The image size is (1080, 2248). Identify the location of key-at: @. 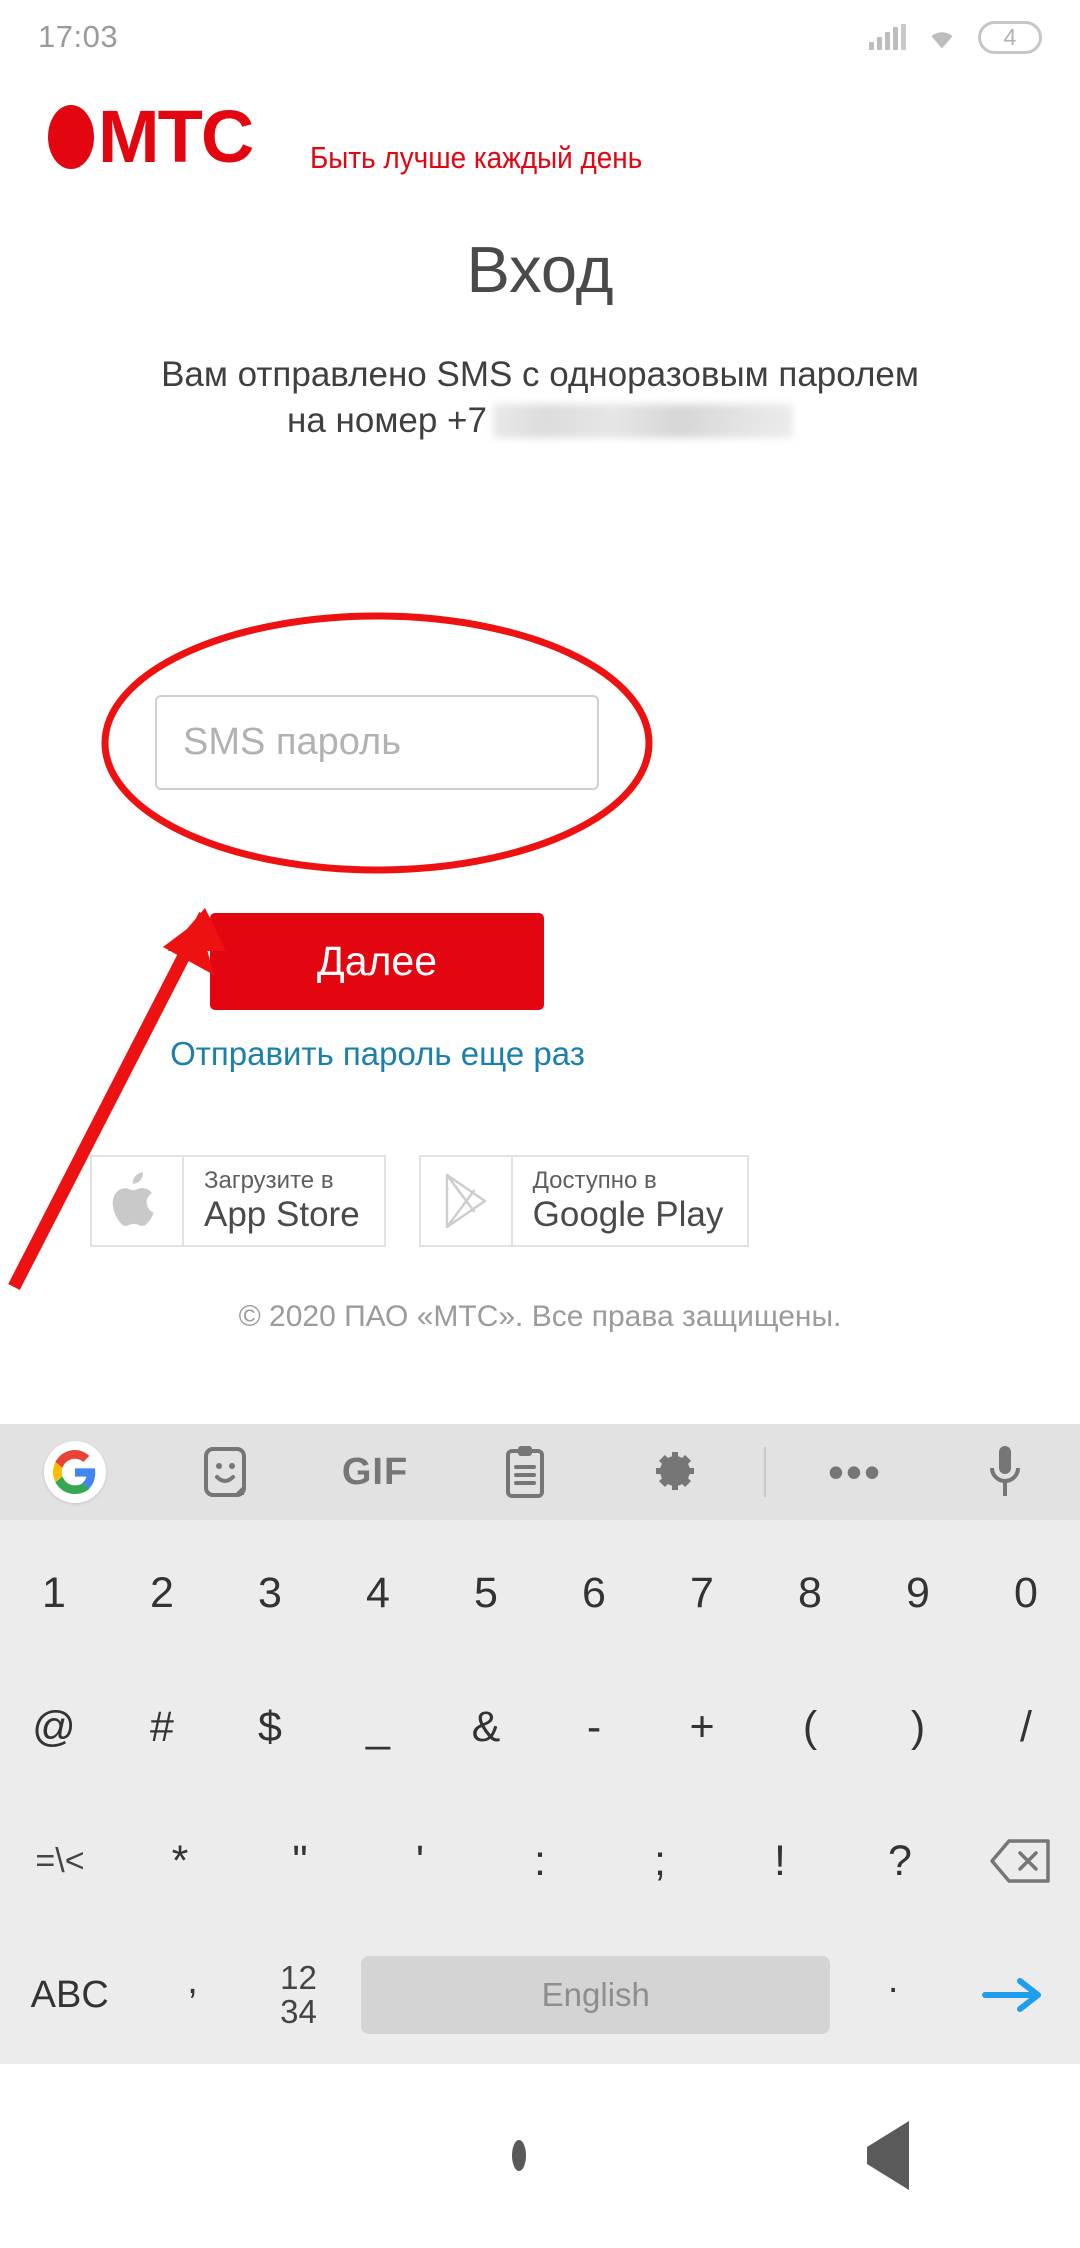
(54, 1727).